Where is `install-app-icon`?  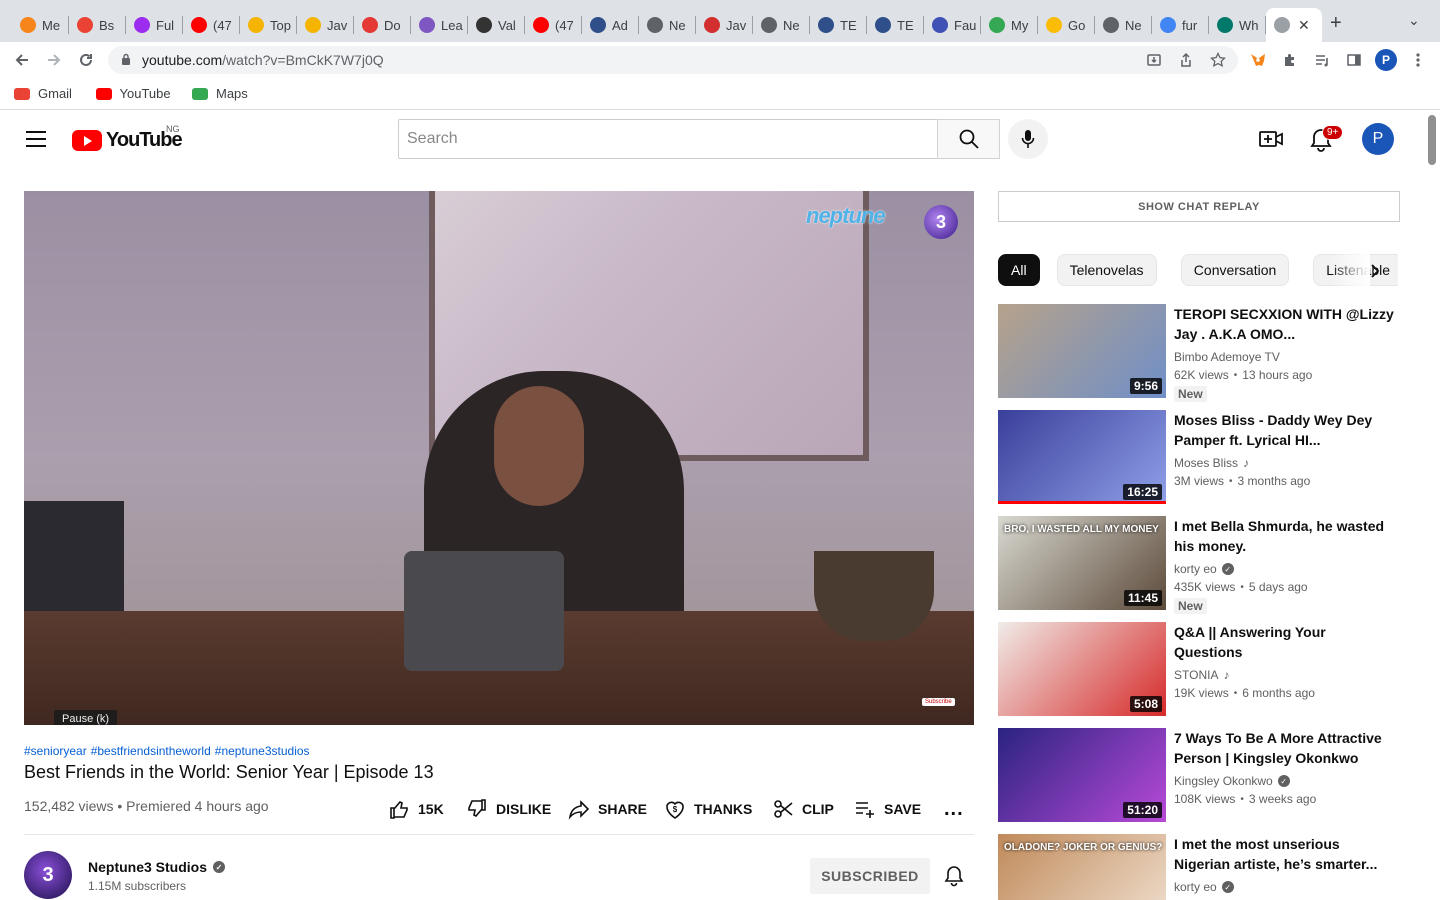 install-app-icon is located at coordinates (1154, 60).